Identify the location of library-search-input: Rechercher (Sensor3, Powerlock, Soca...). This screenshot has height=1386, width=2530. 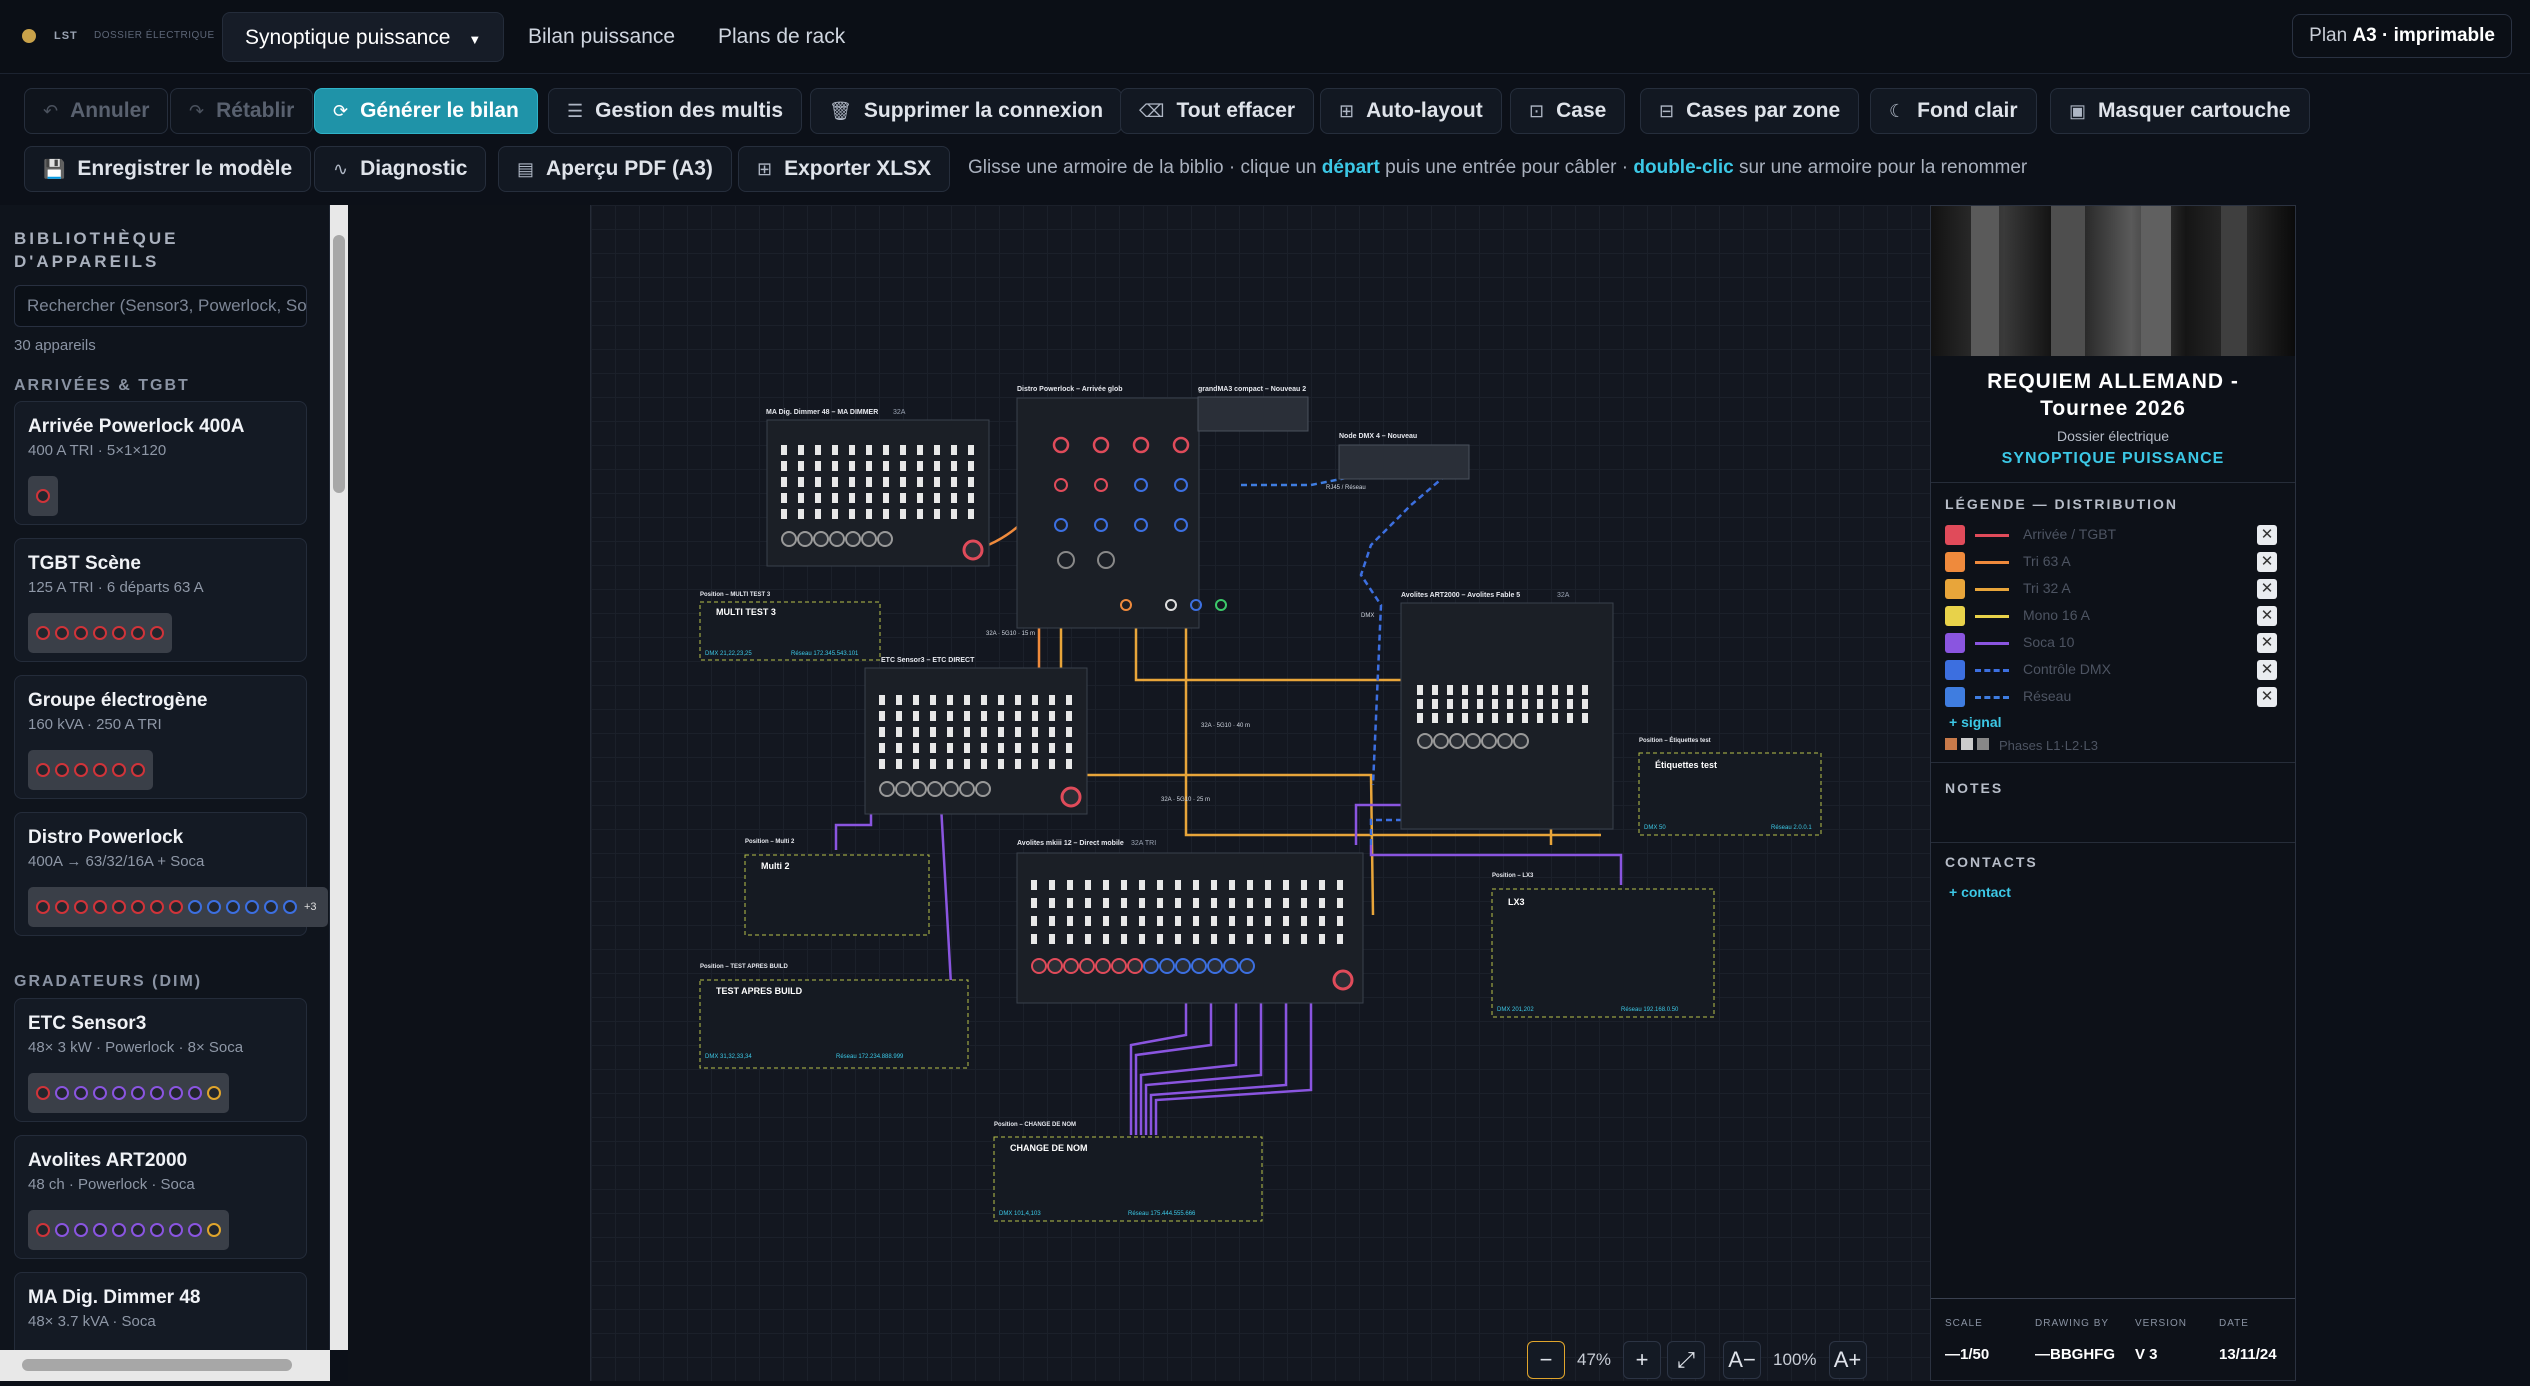
(160, 306).